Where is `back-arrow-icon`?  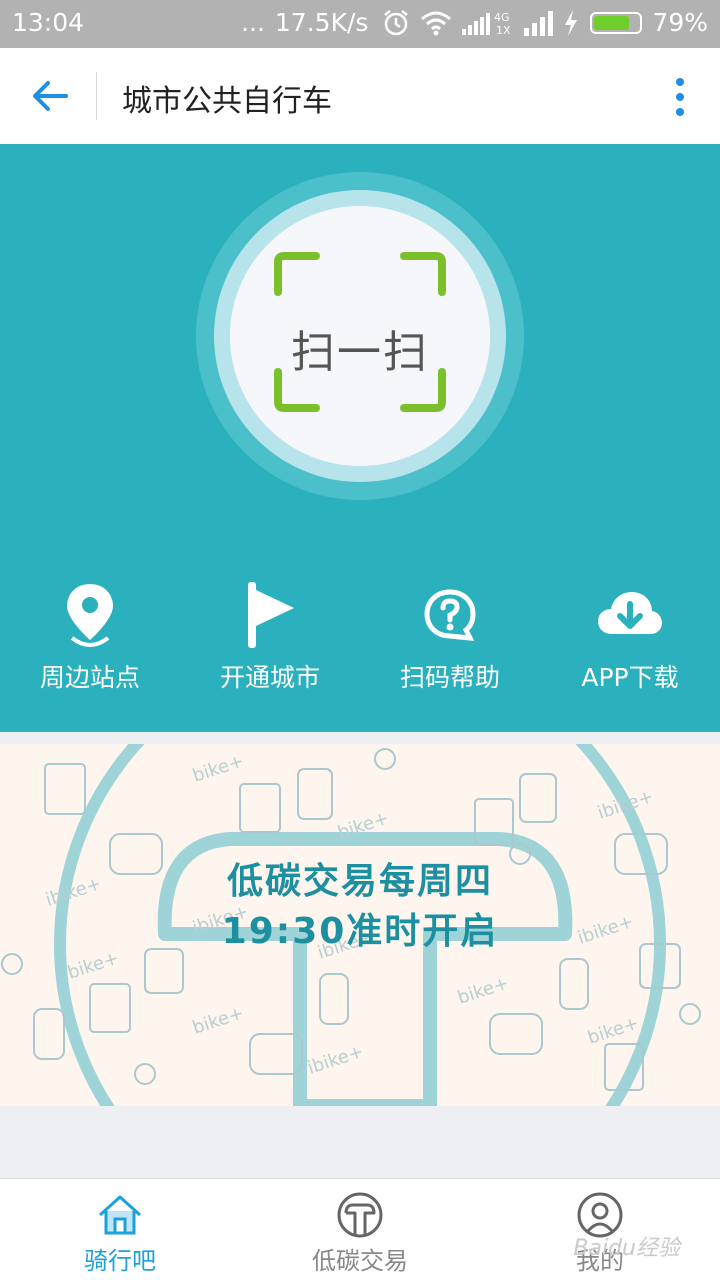 back-arrow-icon is located at coordinates (50, 96).